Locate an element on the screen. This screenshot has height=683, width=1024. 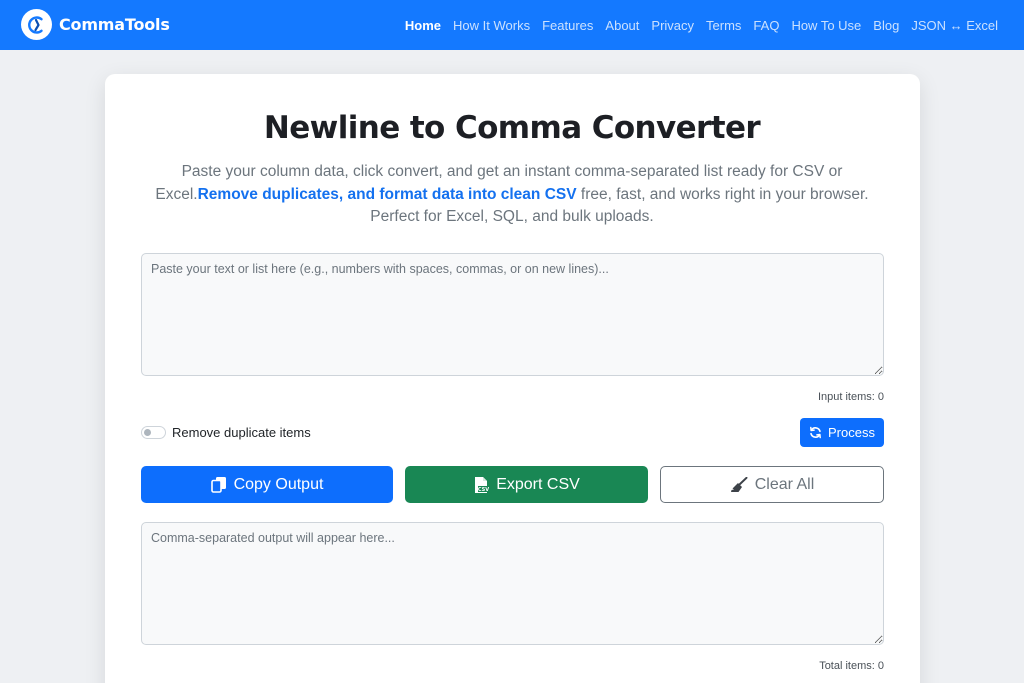
nav-link-how-it-works: How It Works is located at coordinates (491, 25).